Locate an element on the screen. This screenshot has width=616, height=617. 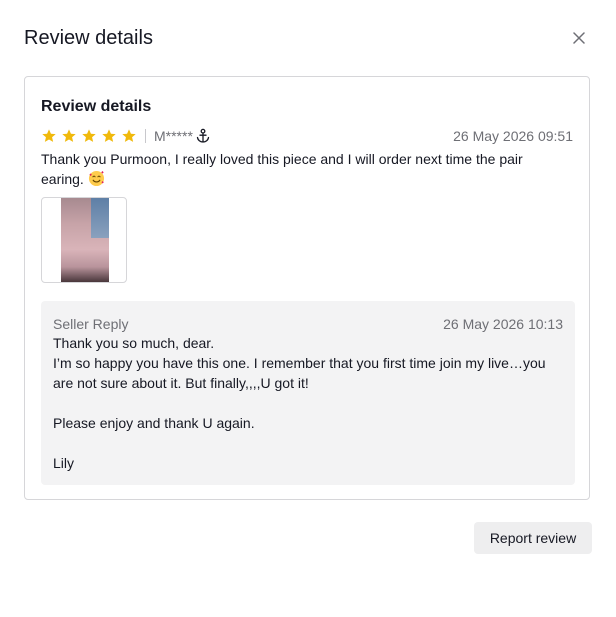
review-photo is located at coordinates (85, 240).